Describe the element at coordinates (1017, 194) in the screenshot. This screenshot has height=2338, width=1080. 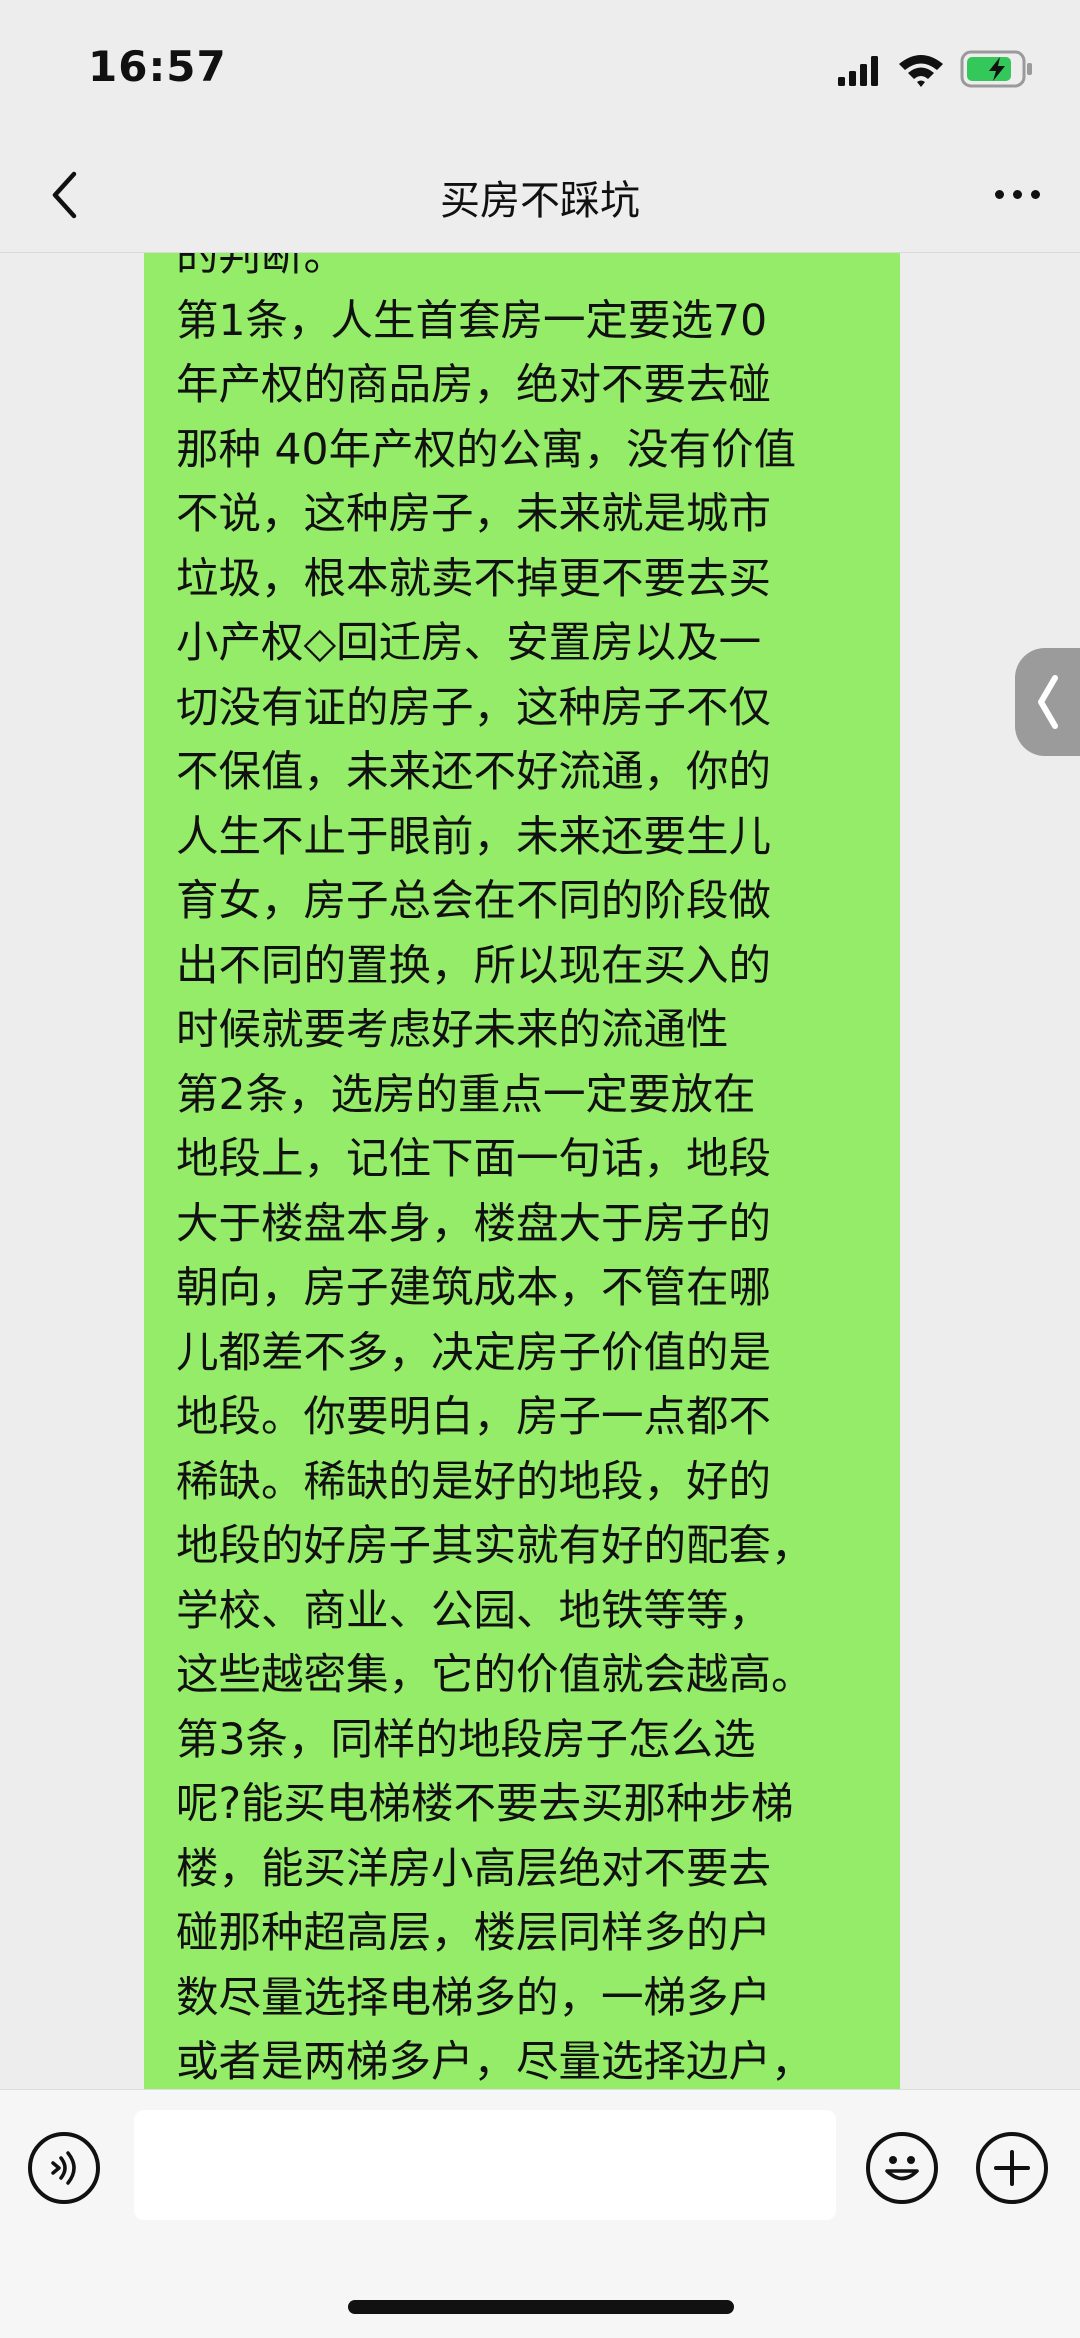
I see `more-button` at that location.